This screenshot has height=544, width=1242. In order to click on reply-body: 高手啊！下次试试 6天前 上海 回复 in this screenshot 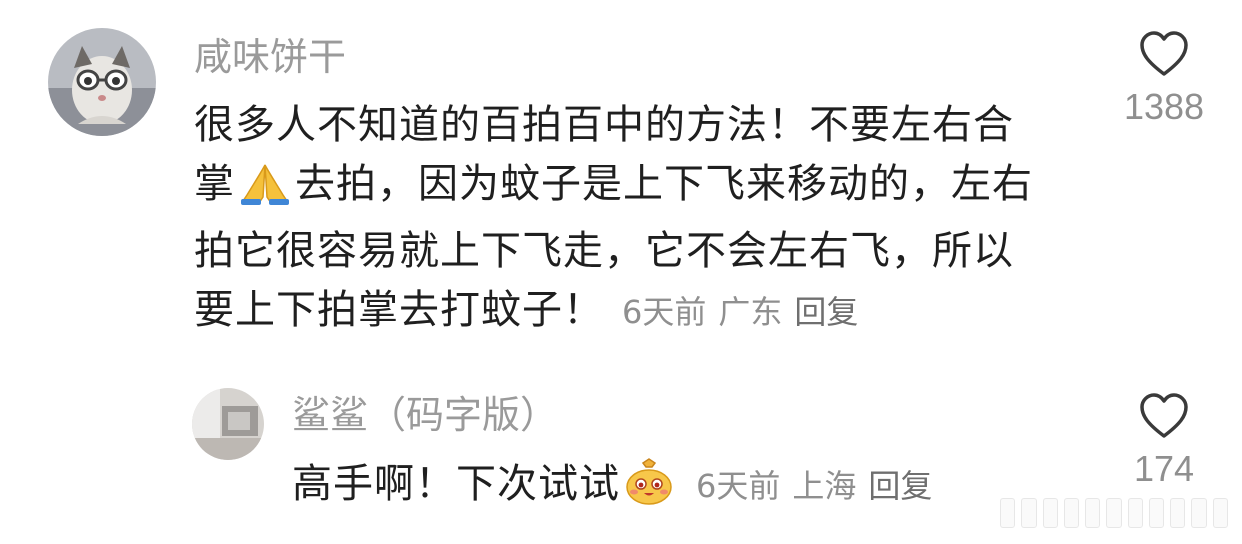, I will do `click(618, 488)`.